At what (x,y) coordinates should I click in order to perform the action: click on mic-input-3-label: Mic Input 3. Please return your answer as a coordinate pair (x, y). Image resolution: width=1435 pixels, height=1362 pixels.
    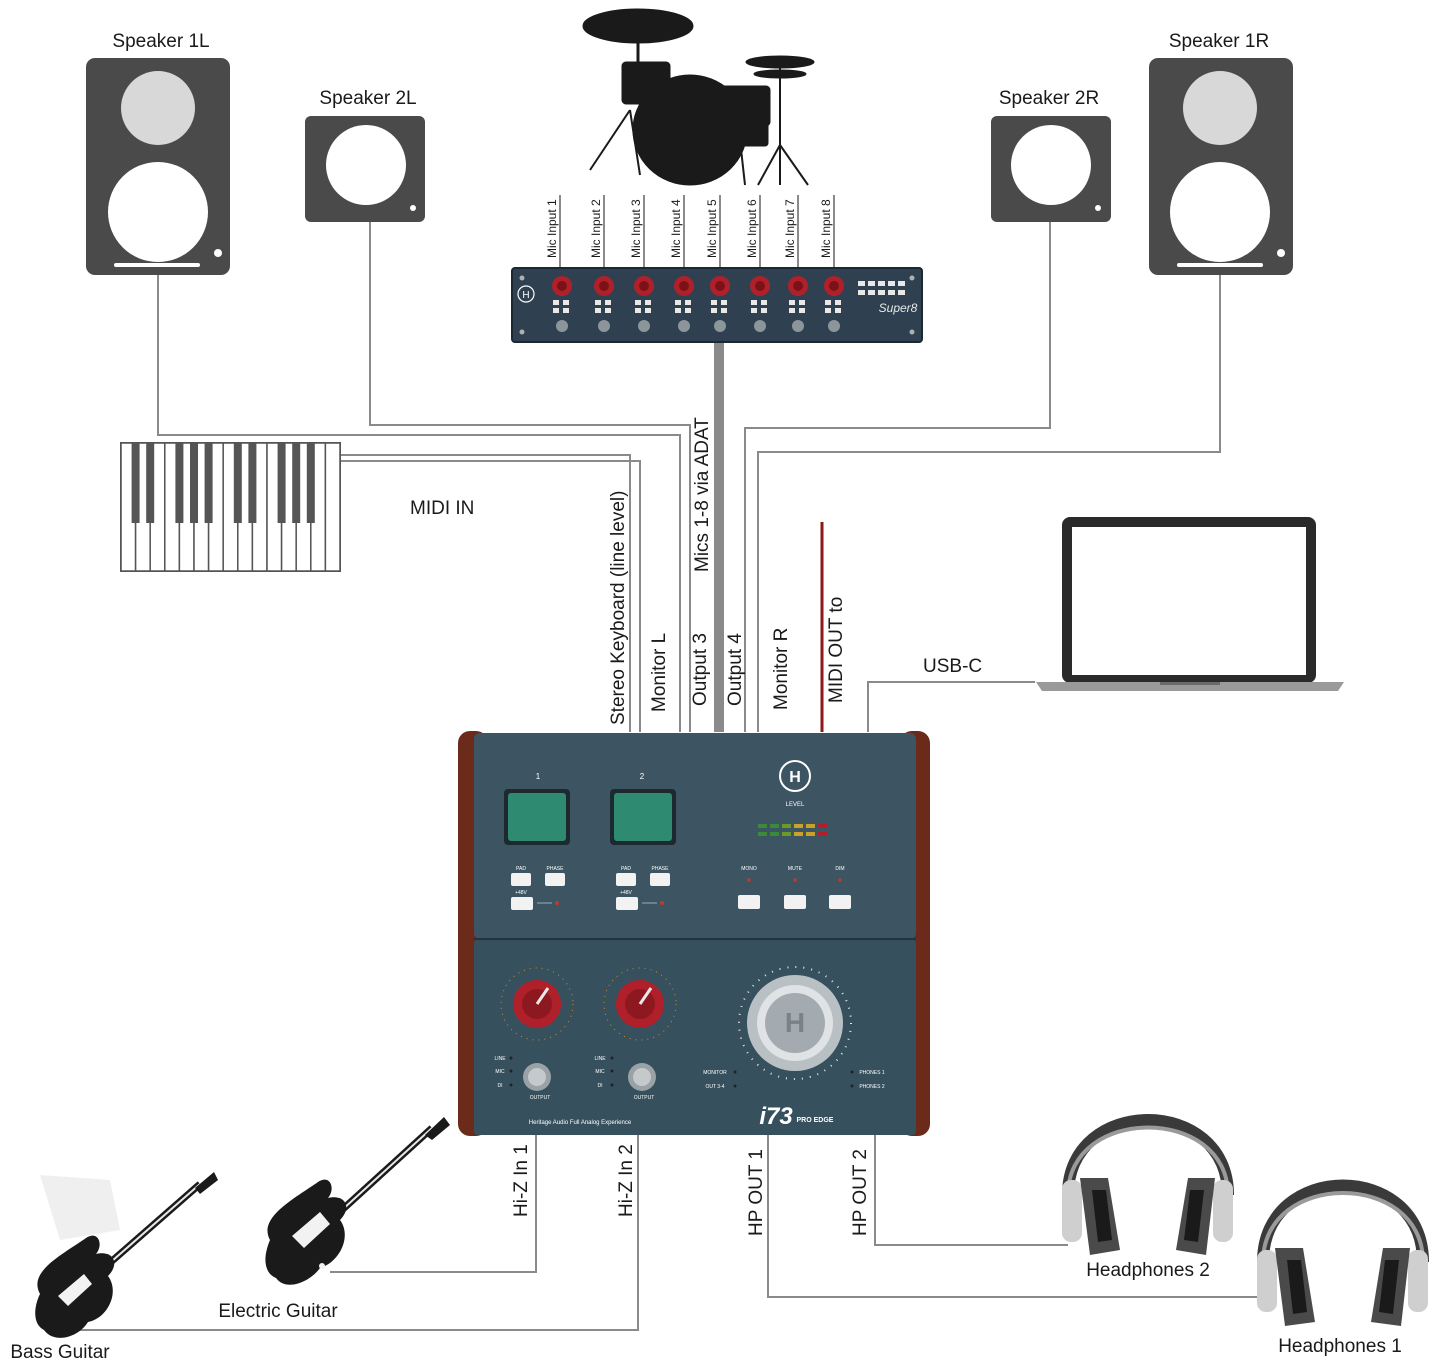
    Looking at the image, I should click on (636, 228).